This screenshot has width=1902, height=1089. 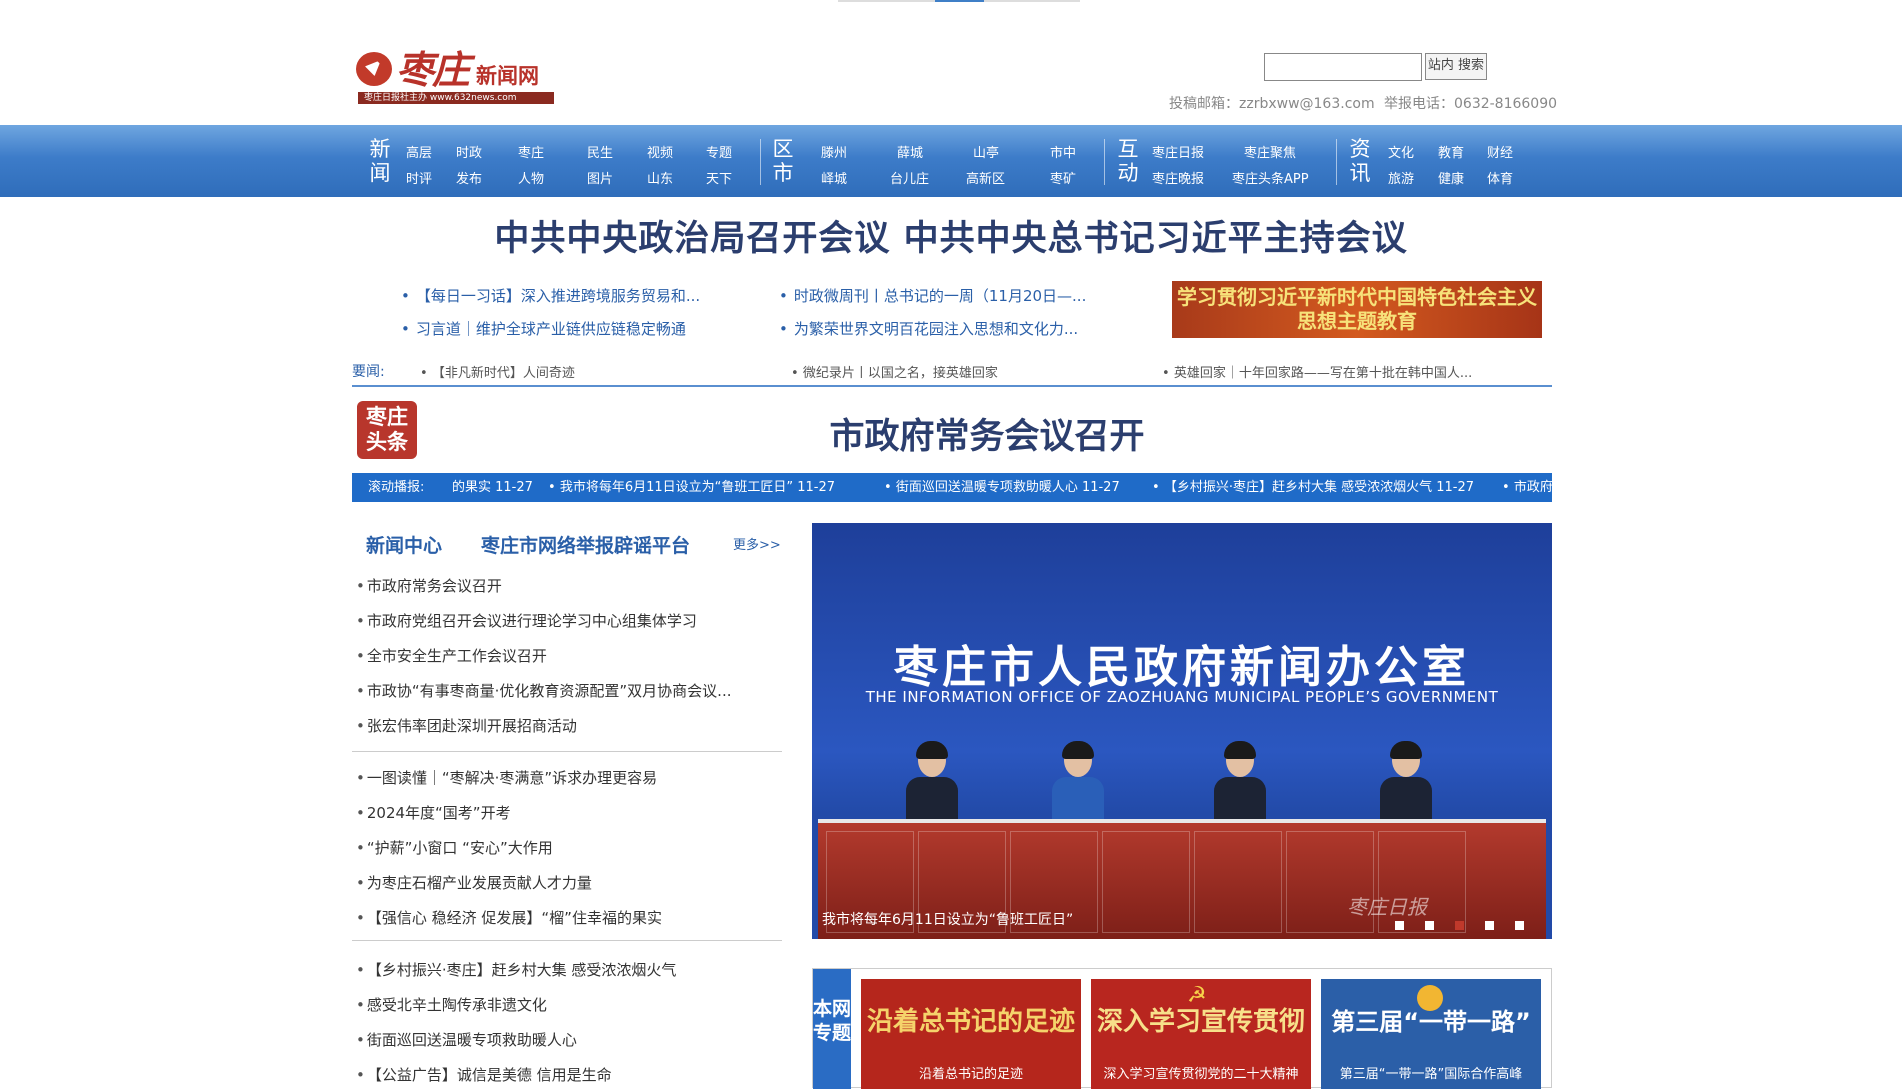 What do you see at coordinates (474, 882) in the screenshot?
I see `list-item: • 为枣庄石榴产业发展贡献人才力量` at bounding box center [474, 882].